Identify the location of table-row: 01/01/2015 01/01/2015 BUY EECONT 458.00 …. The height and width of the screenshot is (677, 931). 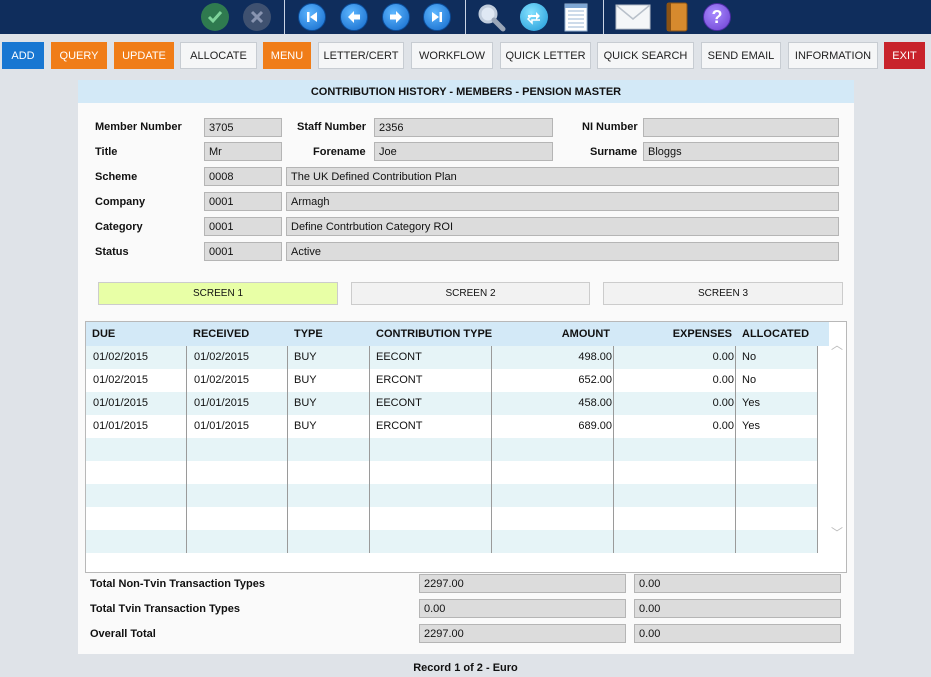
(451, 403).